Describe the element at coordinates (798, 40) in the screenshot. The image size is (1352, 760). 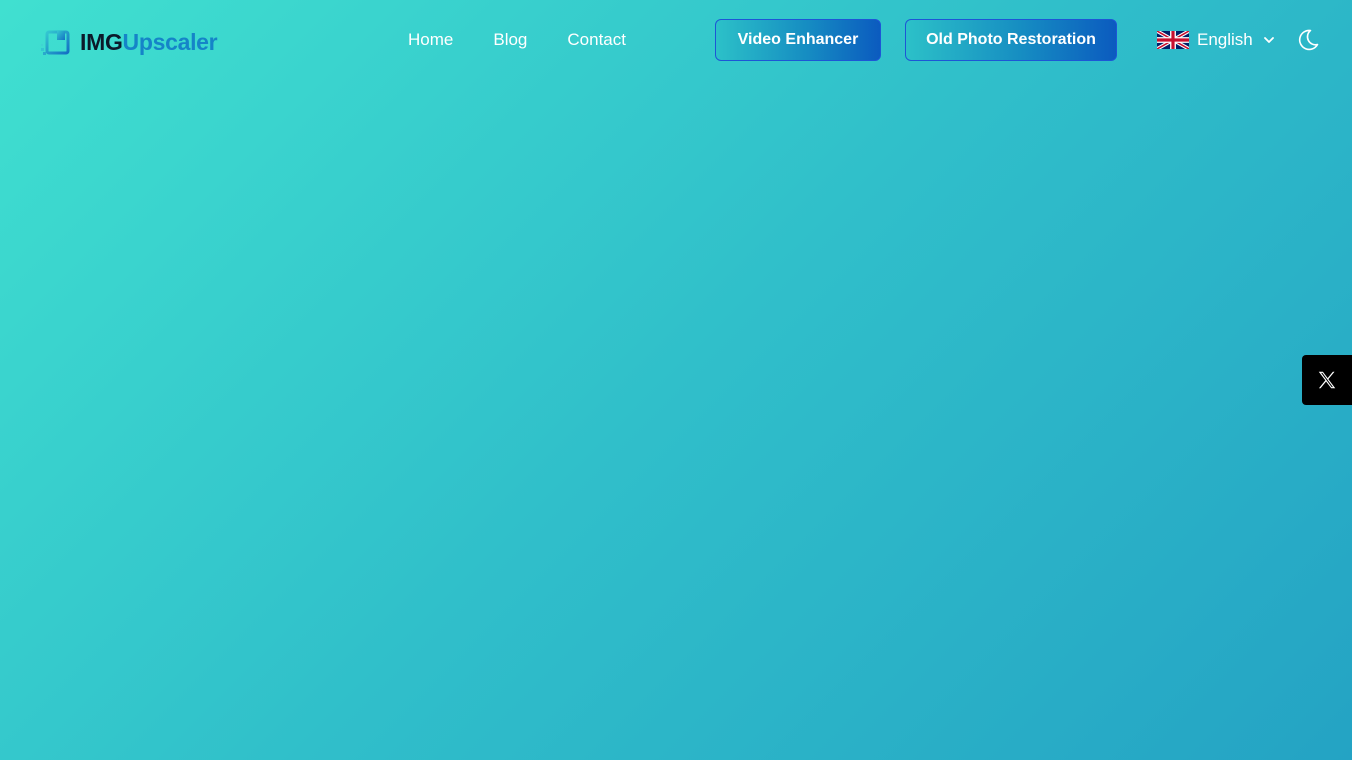
I see `video-enhancer-button: Video Enhancer` at that location.